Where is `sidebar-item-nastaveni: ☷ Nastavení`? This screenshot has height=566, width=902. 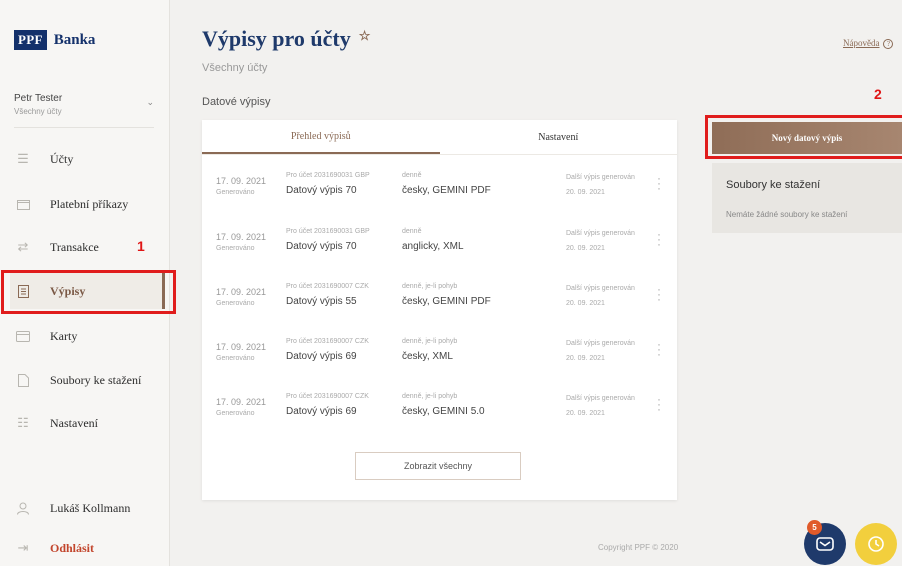
sidebar-item-nastaveni: ☷ Nastavení is located at coordinates (87, 423).